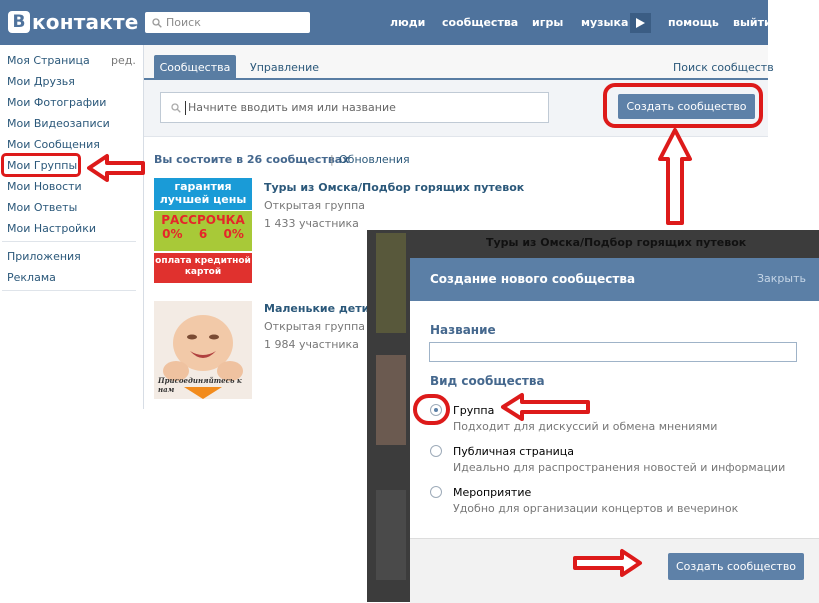 The width and height of the screenshot is (819, 603). Describe the element at coordinates (51, 228) in the screenshot. I see `sidebar-item-settings: Мои Настройки` at that location.